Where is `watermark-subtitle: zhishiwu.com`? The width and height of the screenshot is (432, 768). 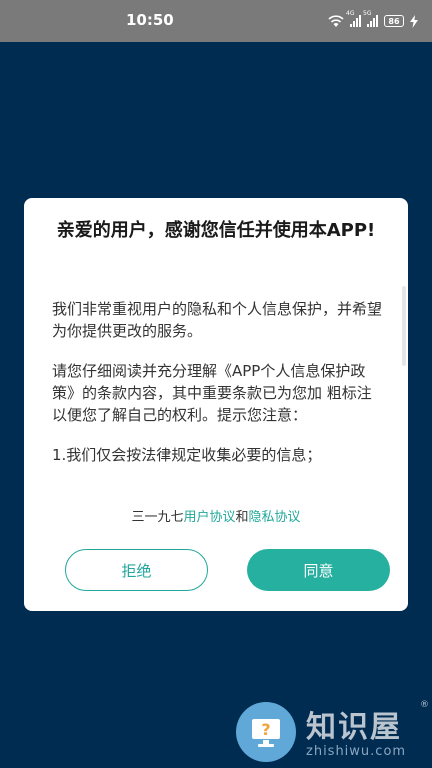 watermark-subtitle: zhishiwu.com is located at coordinates (356, 751).